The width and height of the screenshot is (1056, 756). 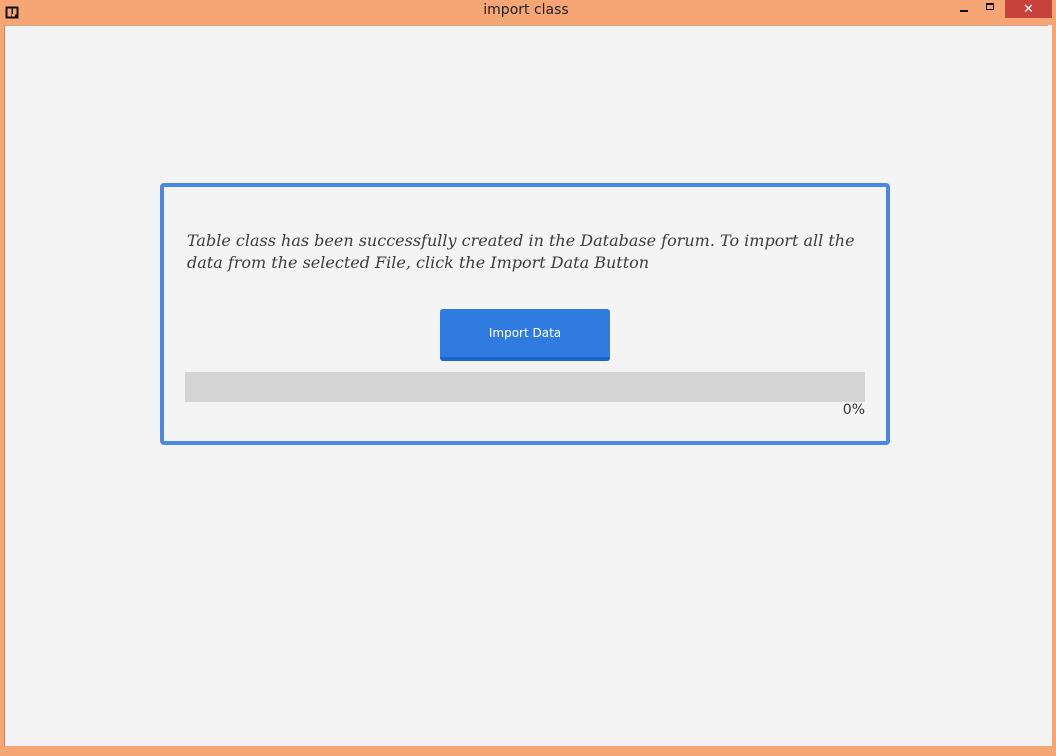 I want to click on maximize-button, so click(x=990, y=9).